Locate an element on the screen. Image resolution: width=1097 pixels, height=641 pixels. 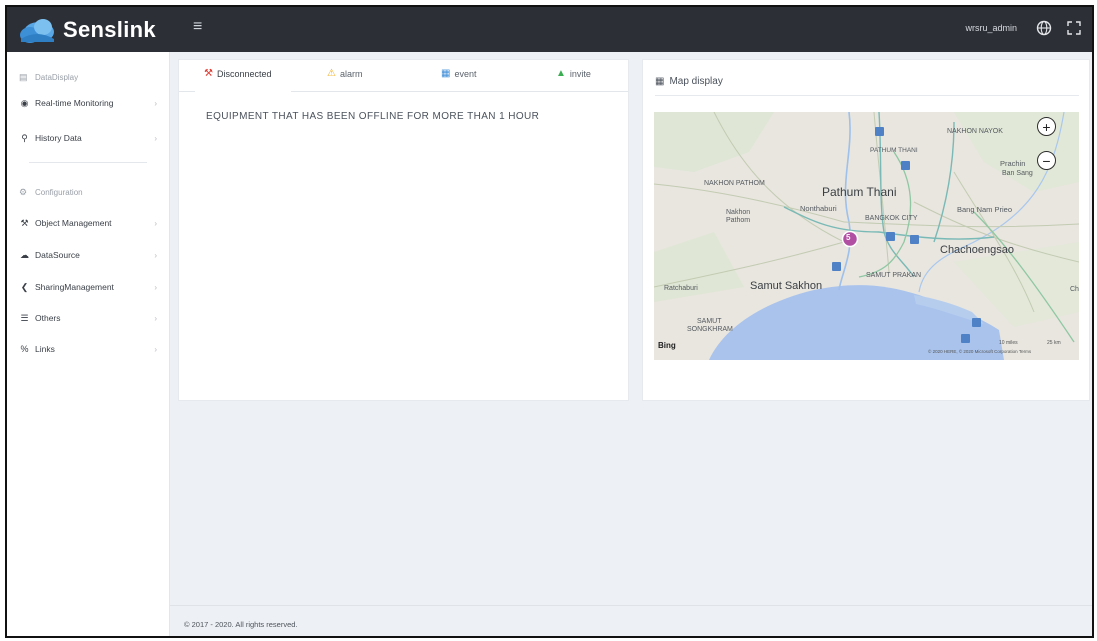
sidebar-item-sharing-management: ❮ SharingManagement › is located at coordinates (89, 287).